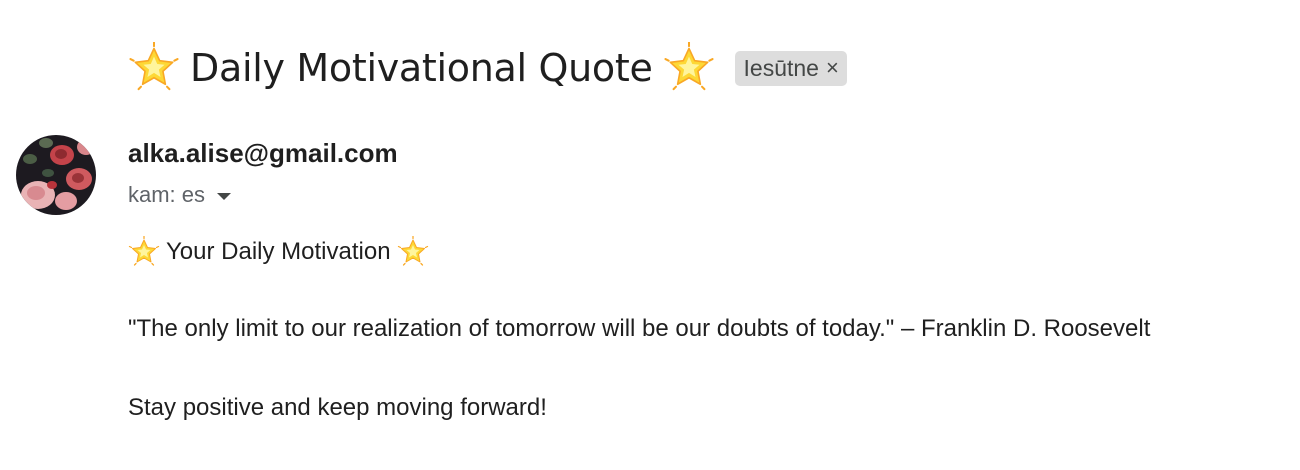 The height and width of the screenshot is (470, 1300). Describe the element at coordinates (263, 153) in the screenshot. I see `sender-email: alka.alise@gmail.com` at that location.